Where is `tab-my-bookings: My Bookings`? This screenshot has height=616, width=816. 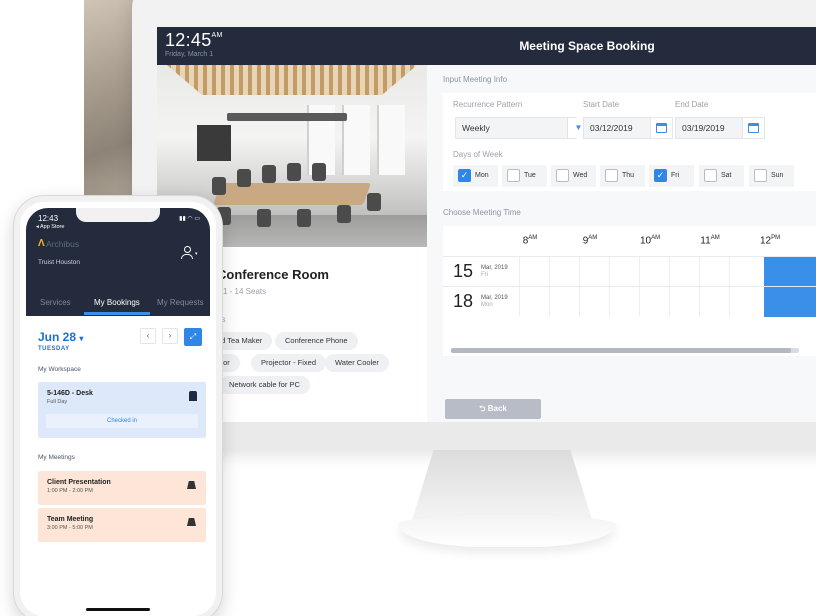 tab-my-bookings: My Bookings is located at coordinates (117, 302).